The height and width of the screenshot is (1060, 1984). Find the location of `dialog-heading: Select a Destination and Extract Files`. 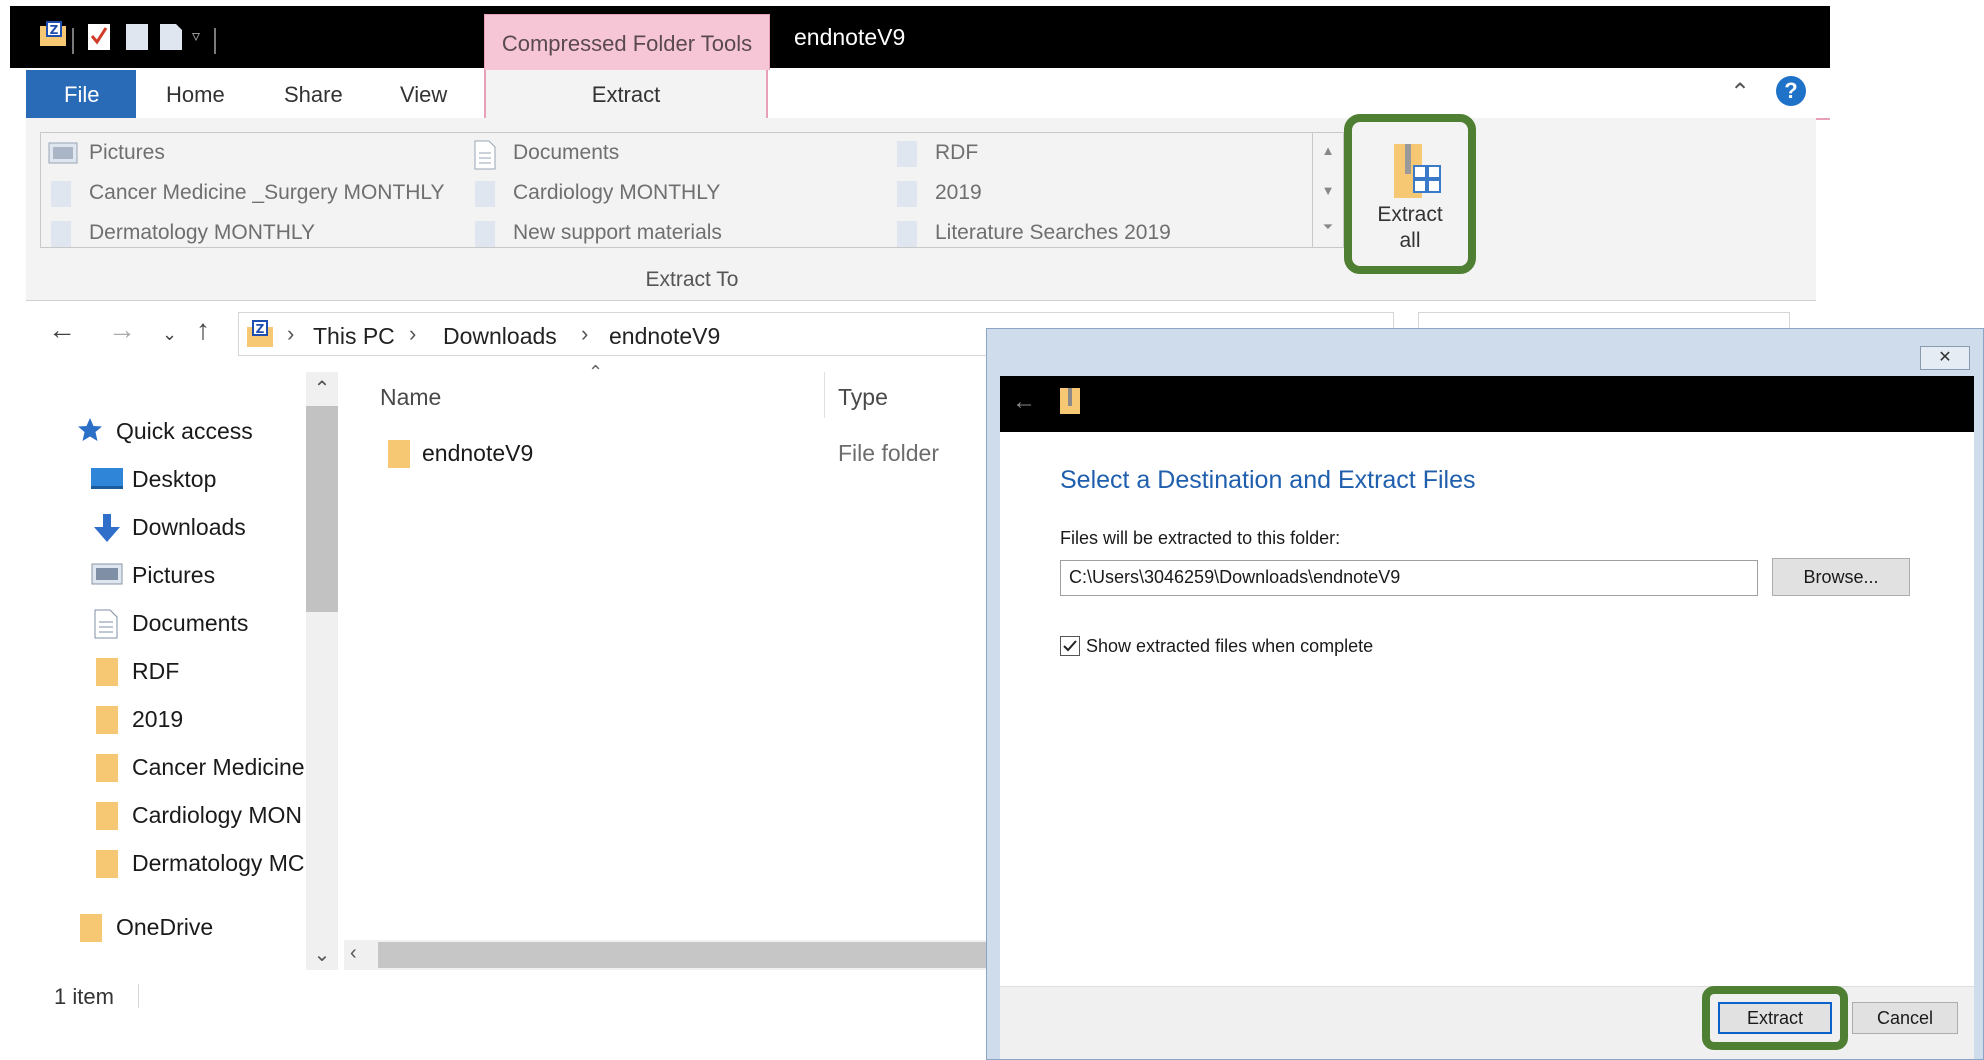

dialog-heading: Select a Destination and Extract Files is located at coordinates (1268, 480).